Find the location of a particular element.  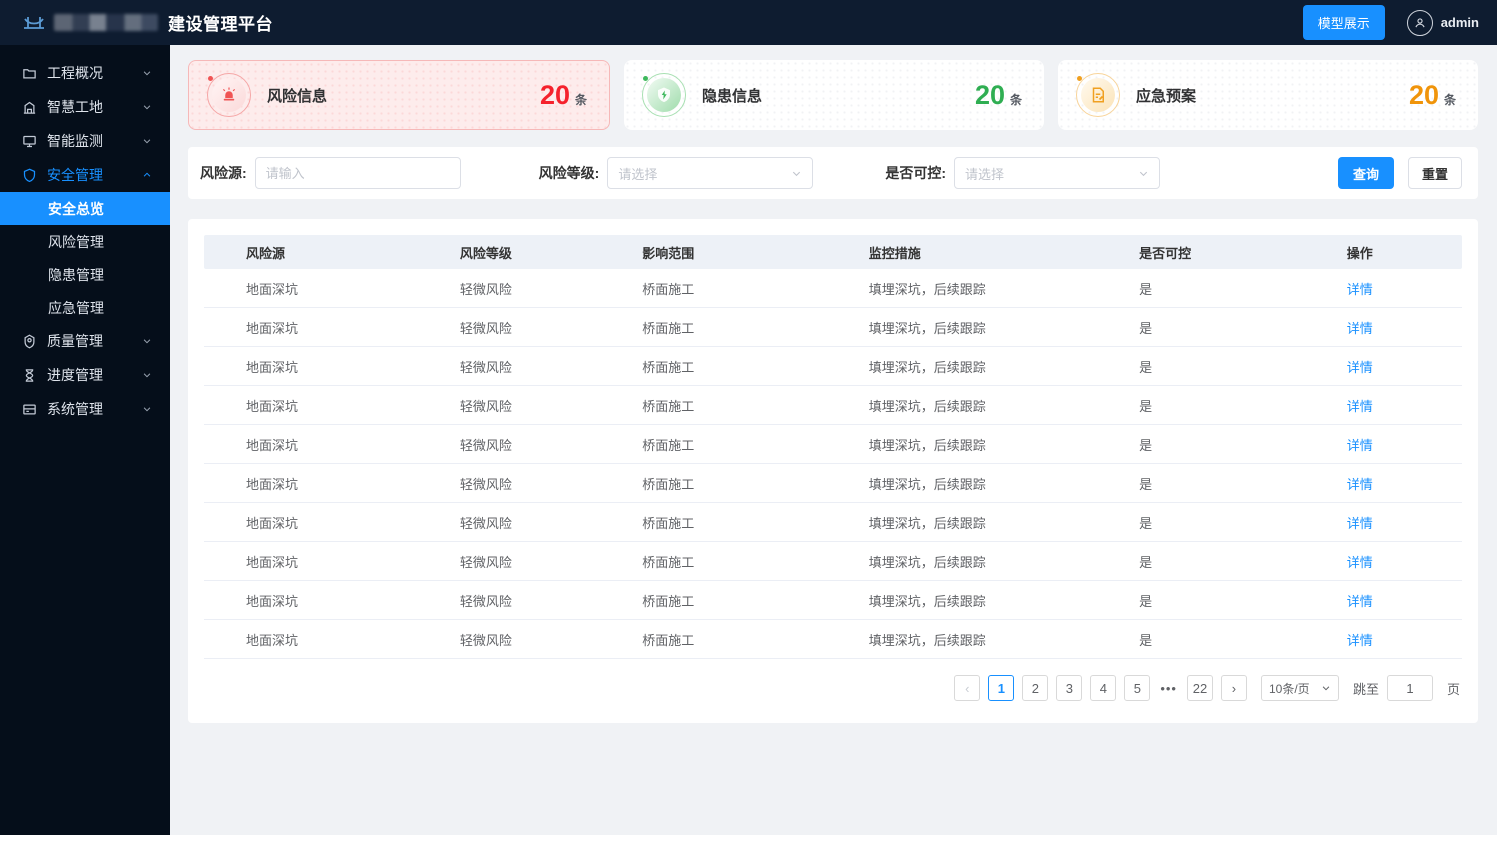

sidebar-item-smart-monitoring: 智能监测 is located at coordinates (85, 141).